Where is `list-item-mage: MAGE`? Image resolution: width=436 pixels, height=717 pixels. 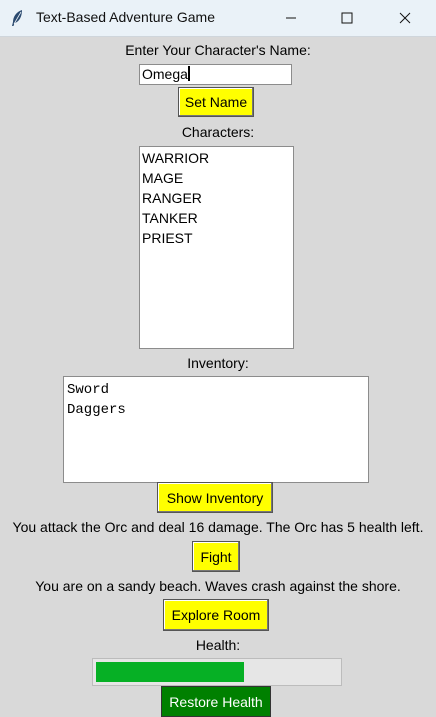 list-item-mage: MAGE is located at coordinates (216, 178).